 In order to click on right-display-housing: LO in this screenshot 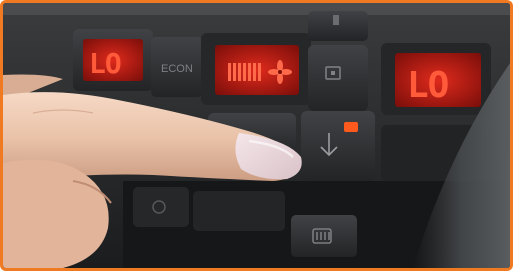, I will do `click(436, 79)`.